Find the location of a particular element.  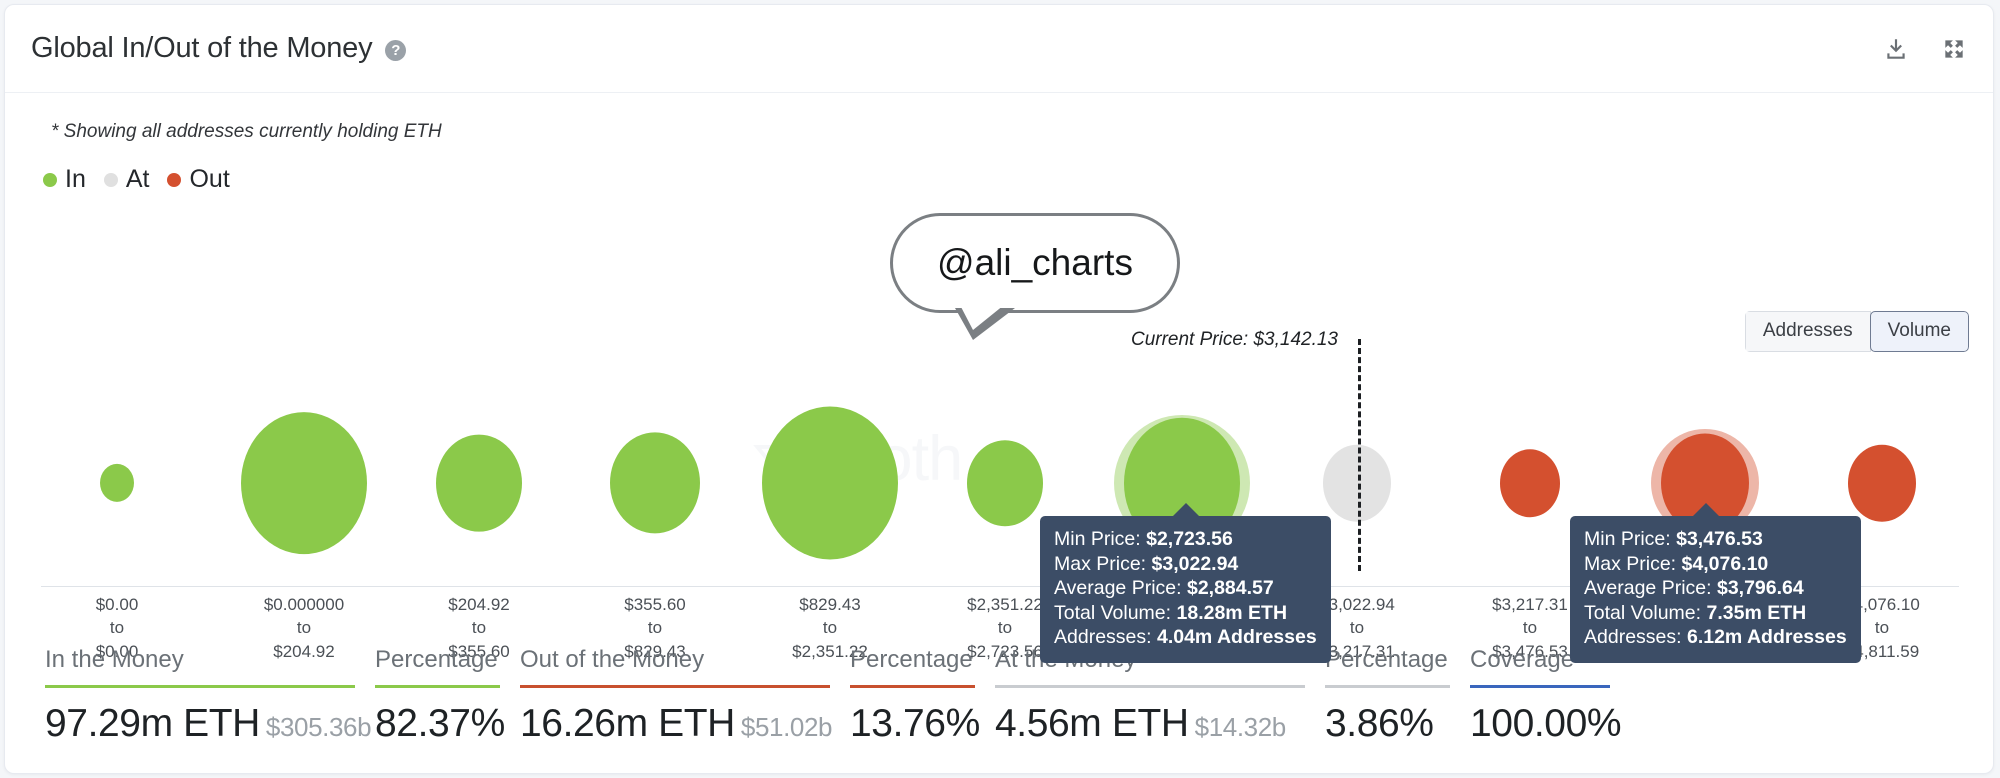

tooltip-min-price-value: $3,476.53 is located at coordinates (1719, 539).